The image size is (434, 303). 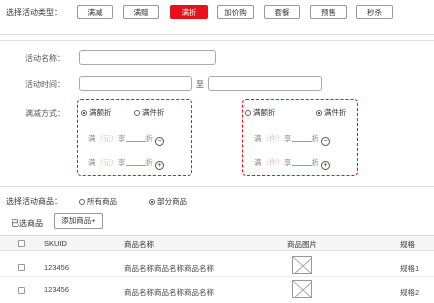 What do you see at coordinates (45, 113) in the screenshot?
I see `discount-mode-label: 满减方式：` at bounding box center [45, 113].